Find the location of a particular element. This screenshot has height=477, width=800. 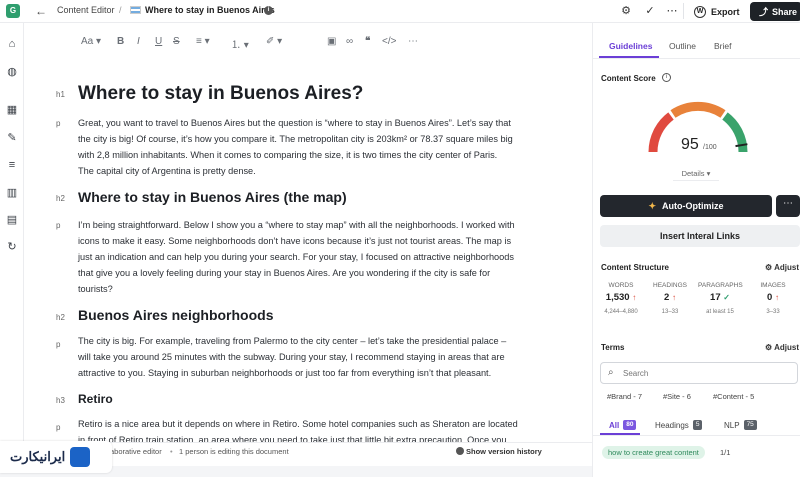

breadcrumb-content-editor: Content Editor is located at coordinates (86, 10).